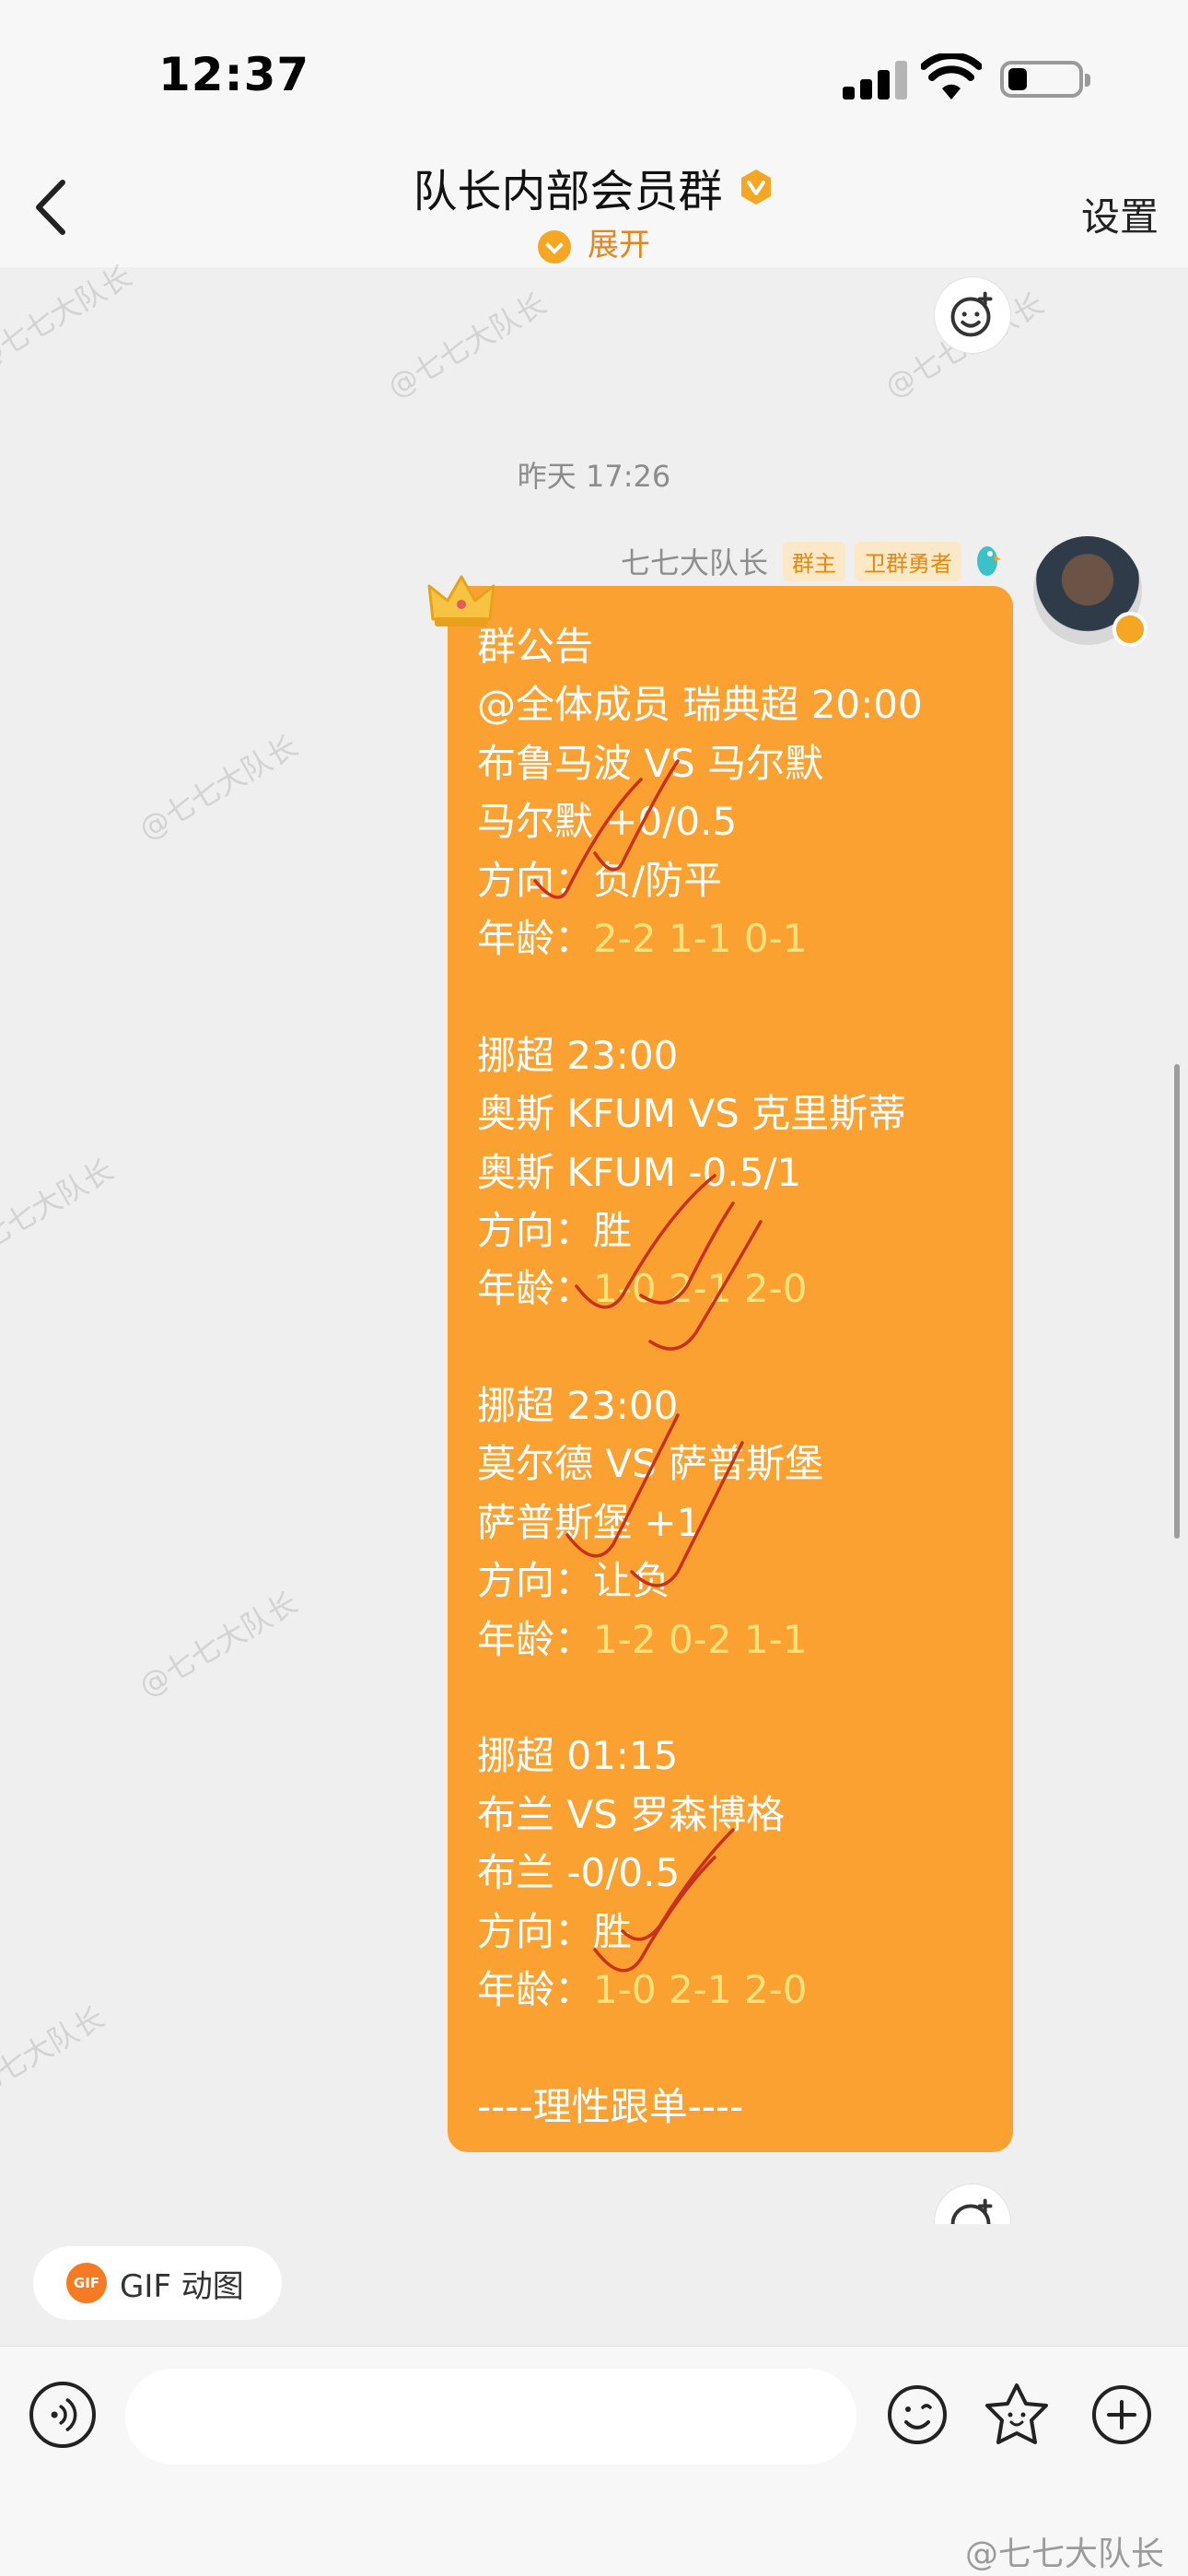 The width and height of the screenshot is (1188, 2576). What do you see at coordinates (594, 476) in the screenshot?
I see `message-timestamp: 昨天 17:26` at bounding box center [594, 476].